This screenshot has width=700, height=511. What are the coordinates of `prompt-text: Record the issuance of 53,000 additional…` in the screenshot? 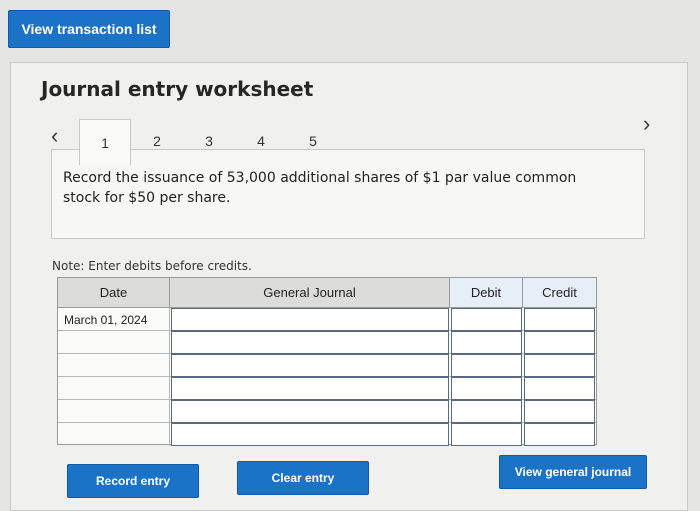 It's located at (320, 188).